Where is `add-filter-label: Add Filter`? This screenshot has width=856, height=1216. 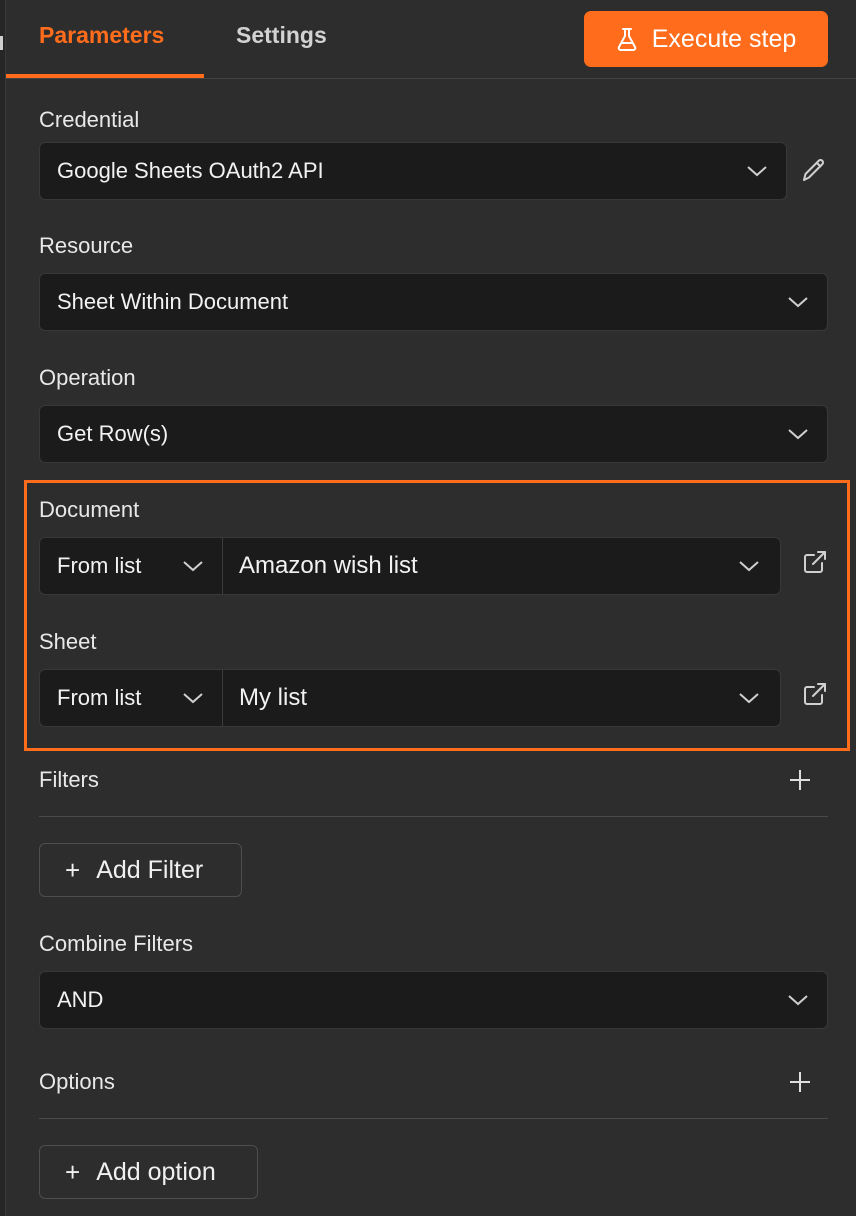 add-filter-label: Add Filter is located at coordinates (150, 869).